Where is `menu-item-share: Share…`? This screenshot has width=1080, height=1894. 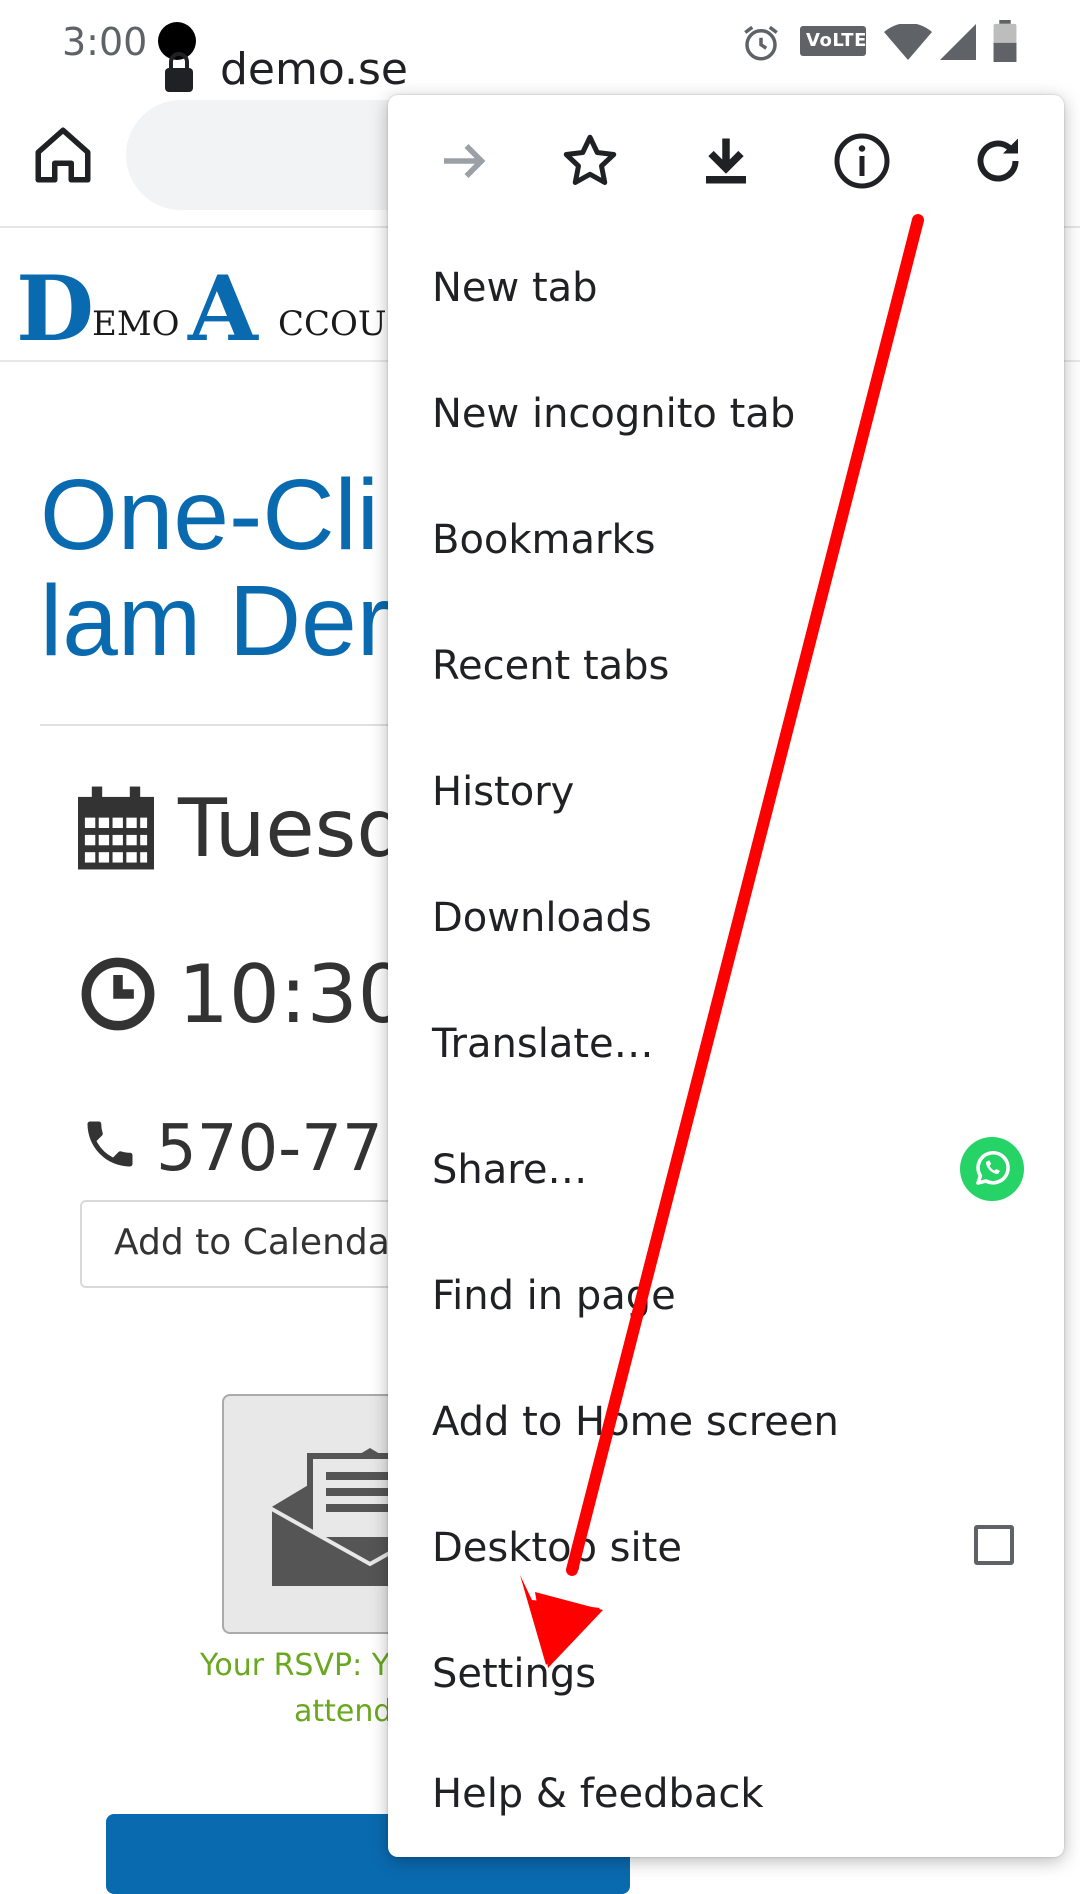 menu-item-share: Share… is located at coordinates (726, 1170).